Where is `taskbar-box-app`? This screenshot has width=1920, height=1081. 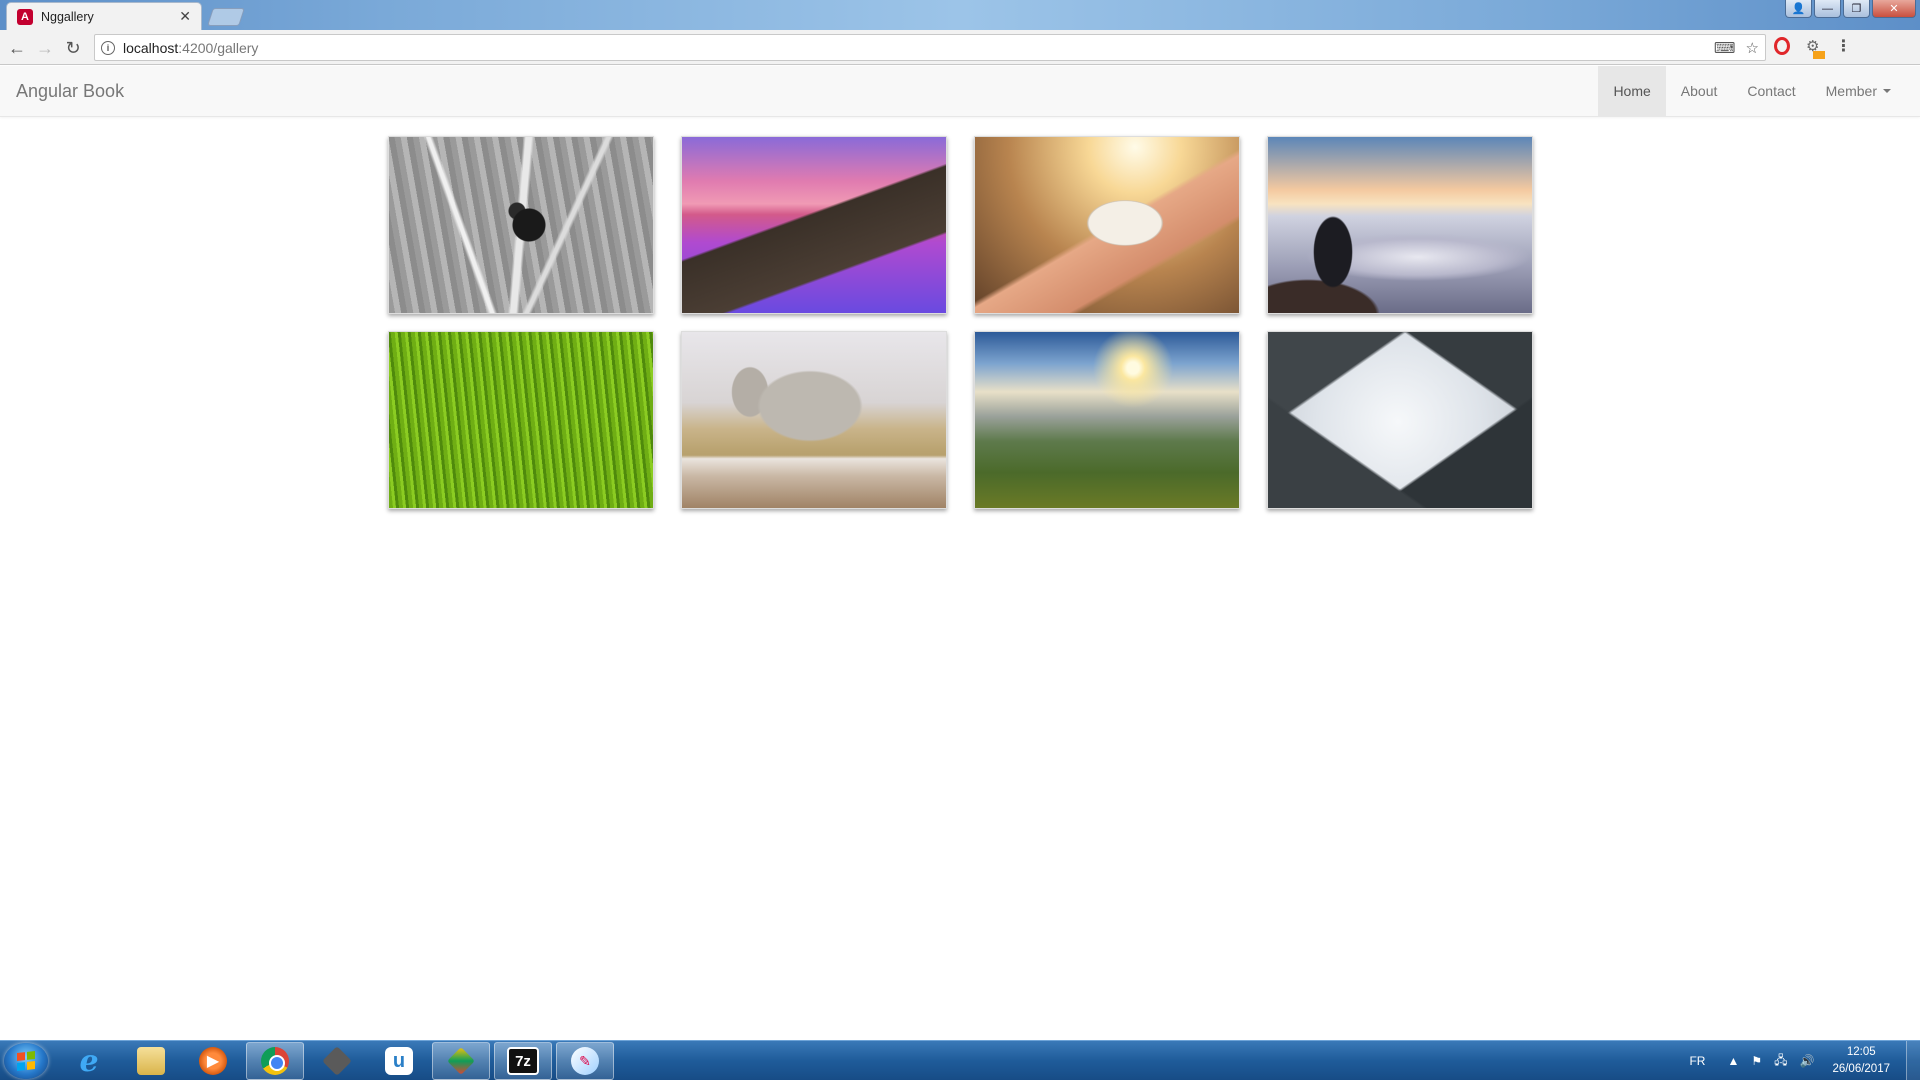 taskbar-box-app is located at coordinates (337, 1061).